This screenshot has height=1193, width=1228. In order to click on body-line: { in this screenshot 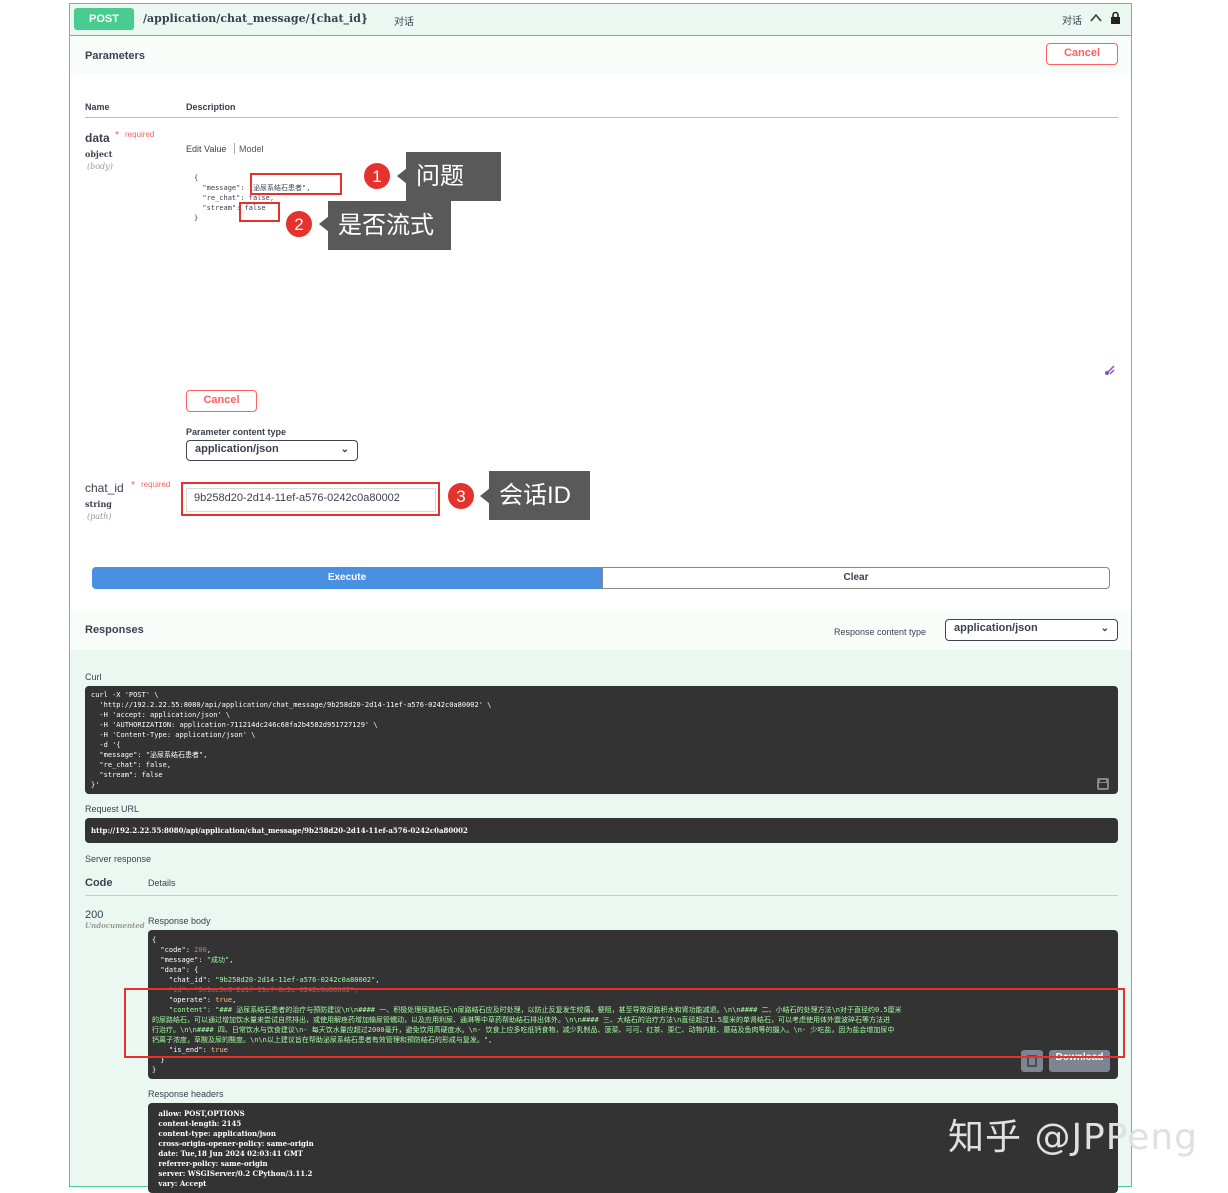, I will do `click(154, 940)`.